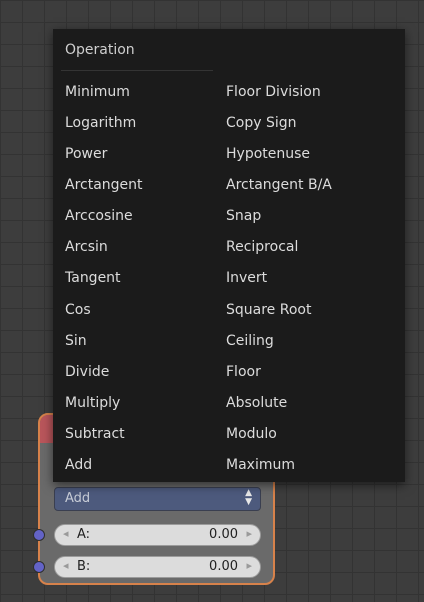 Image resolution: width=424 pixels, height=602 pixels. I want to click on menu-item-arccosine: Arccosine, so click(99, 216).